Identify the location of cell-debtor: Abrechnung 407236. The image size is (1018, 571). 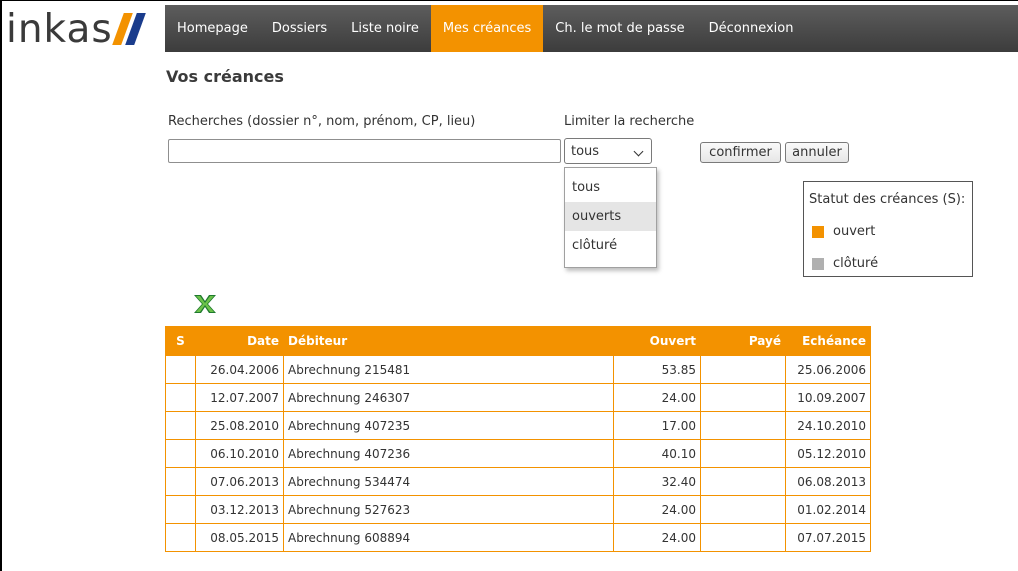
(448, 453).